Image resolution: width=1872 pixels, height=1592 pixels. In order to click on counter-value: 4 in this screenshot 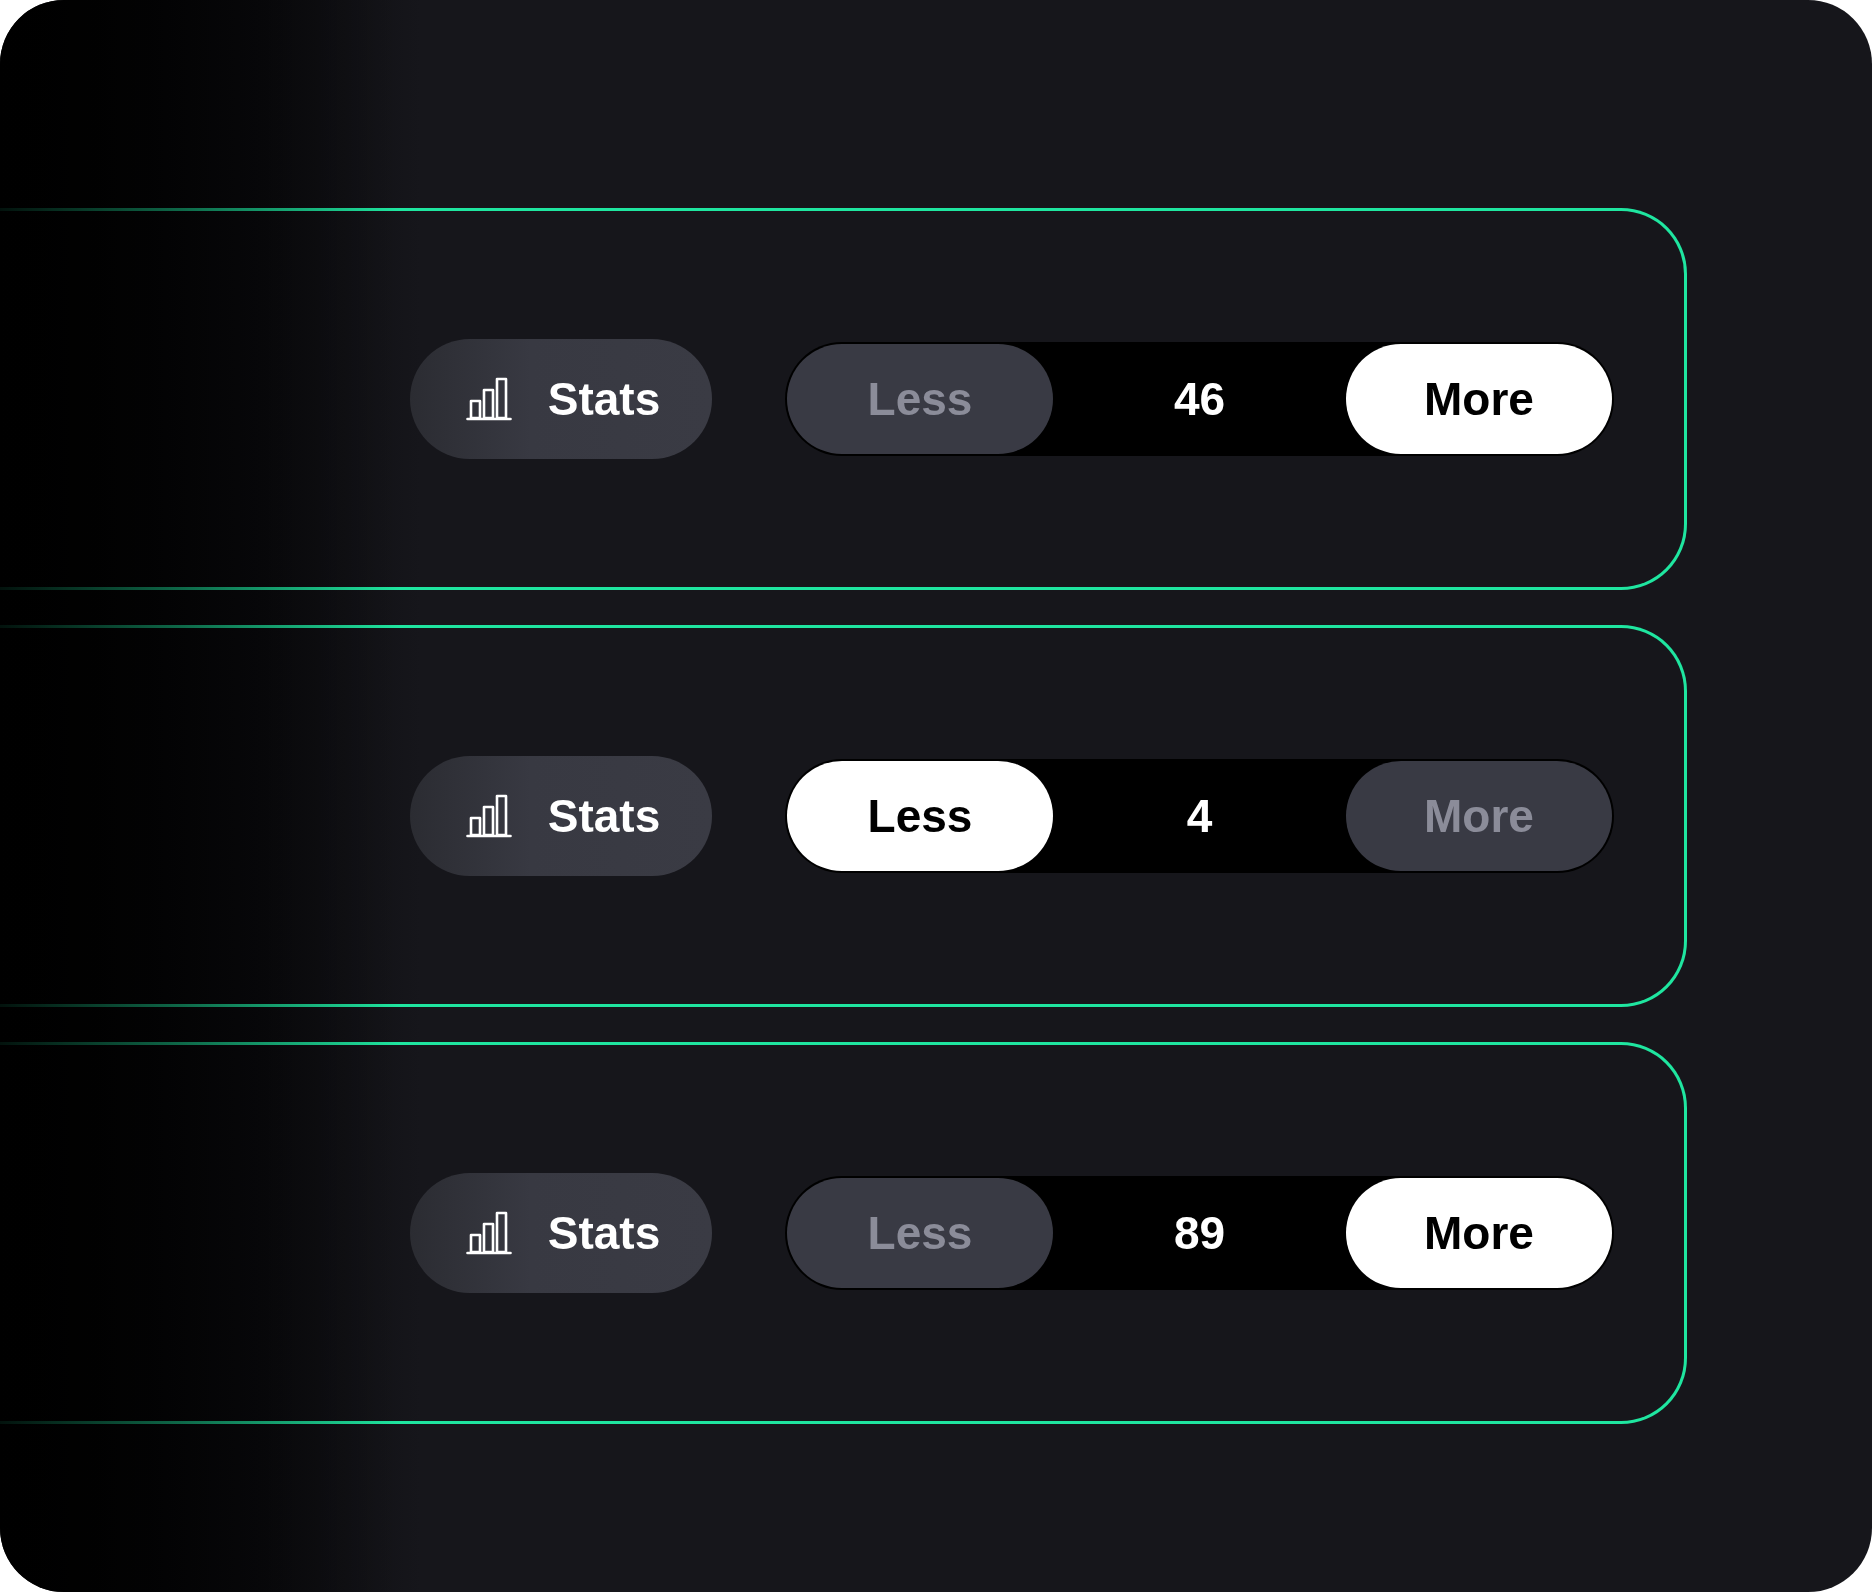, I will do `click(1199, 816)`.